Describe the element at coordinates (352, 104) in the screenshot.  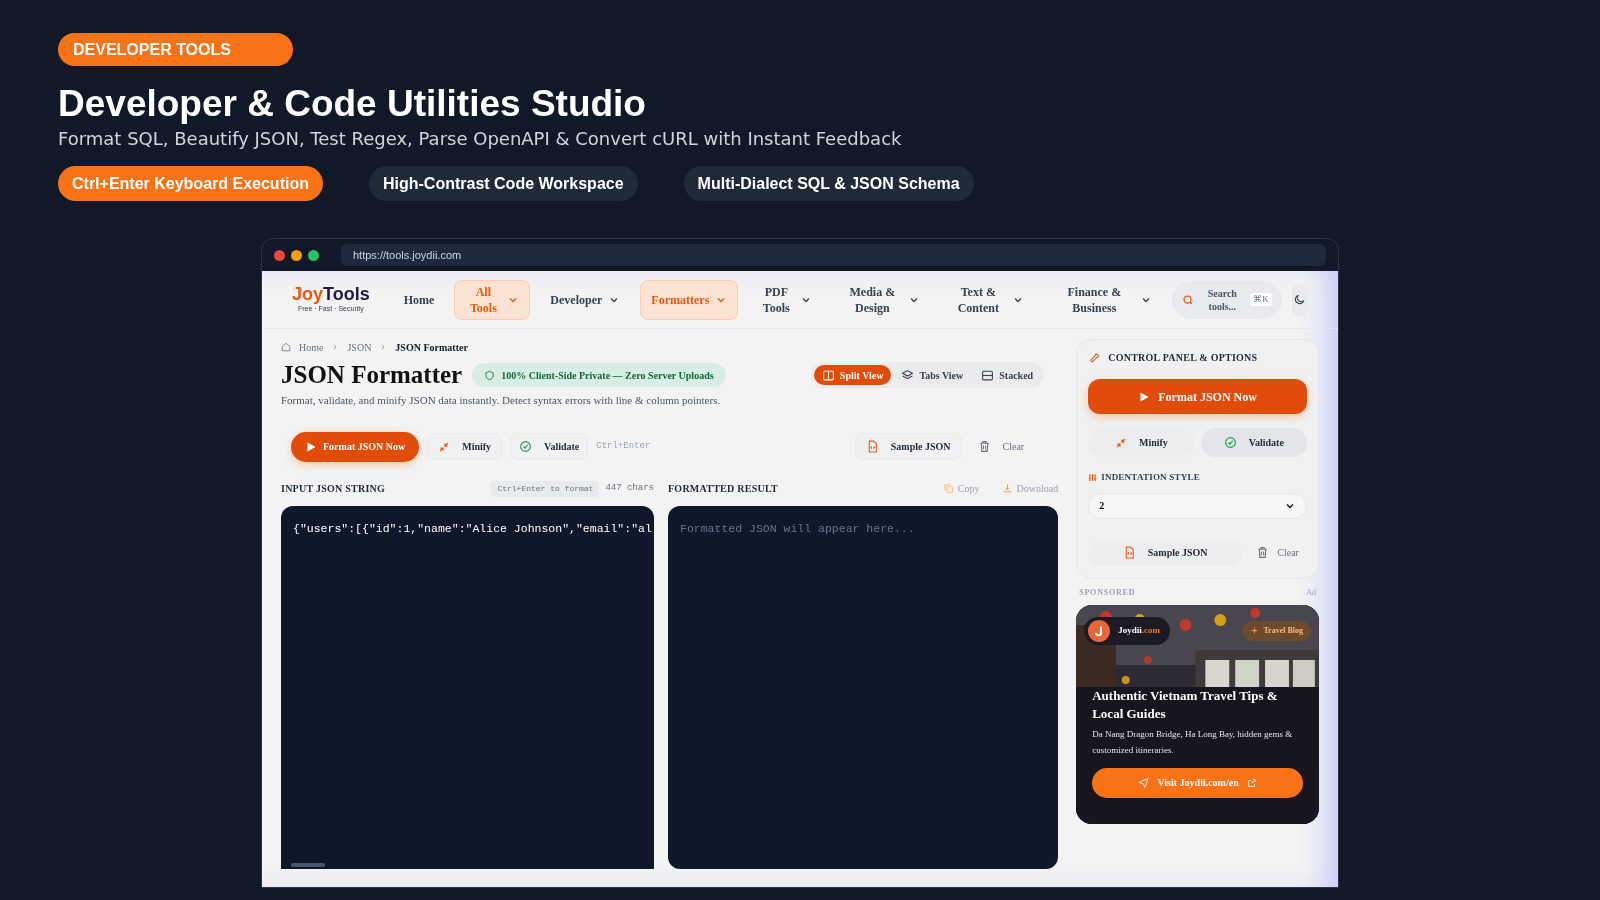
I see `page-headline: Developer & Code Utilities Studio` at that location.